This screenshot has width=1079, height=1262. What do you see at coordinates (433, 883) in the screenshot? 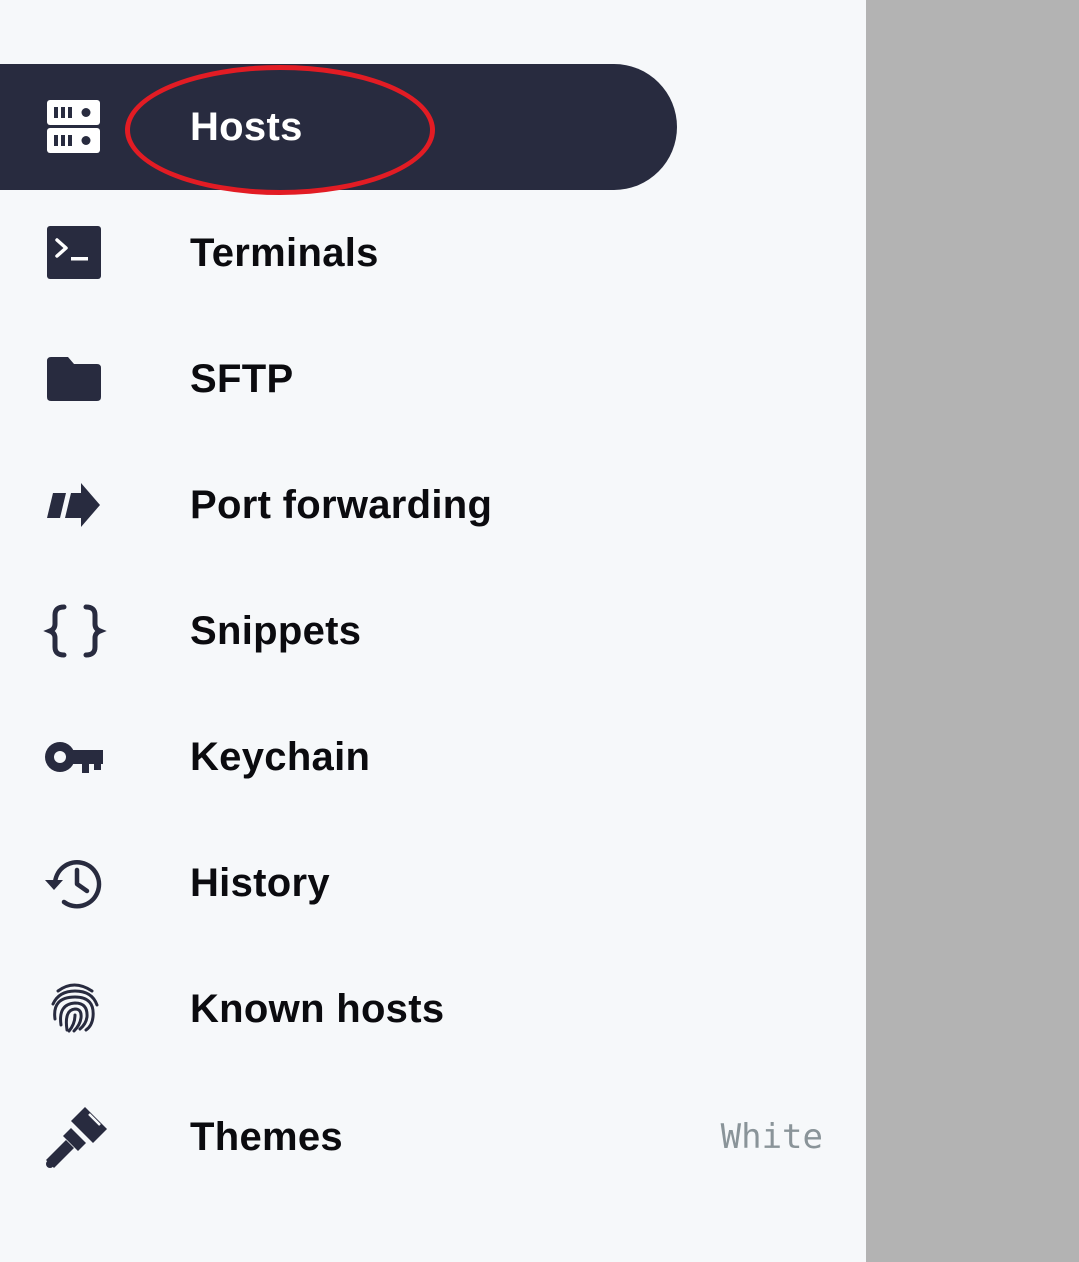
I see `nav-item-history: History` at bounding box center [433, 883].